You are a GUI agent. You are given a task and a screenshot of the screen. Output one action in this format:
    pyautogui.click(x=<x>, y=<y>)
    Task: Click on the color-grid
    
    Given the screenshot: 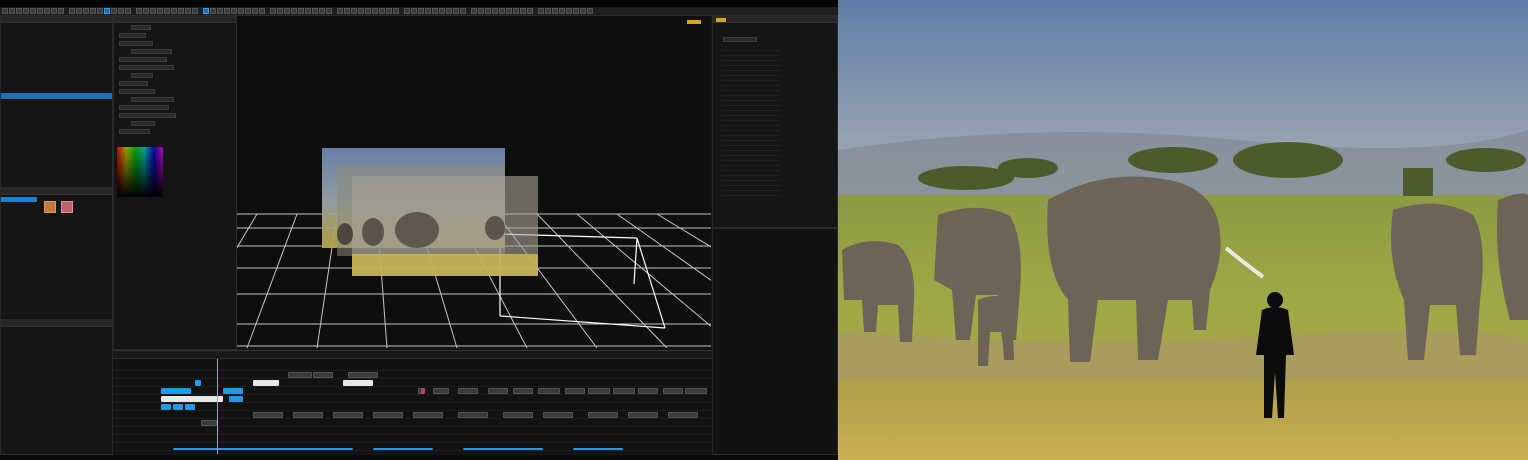 What is the action you would take?
    pyautogui.click(x=140, y=172)
    